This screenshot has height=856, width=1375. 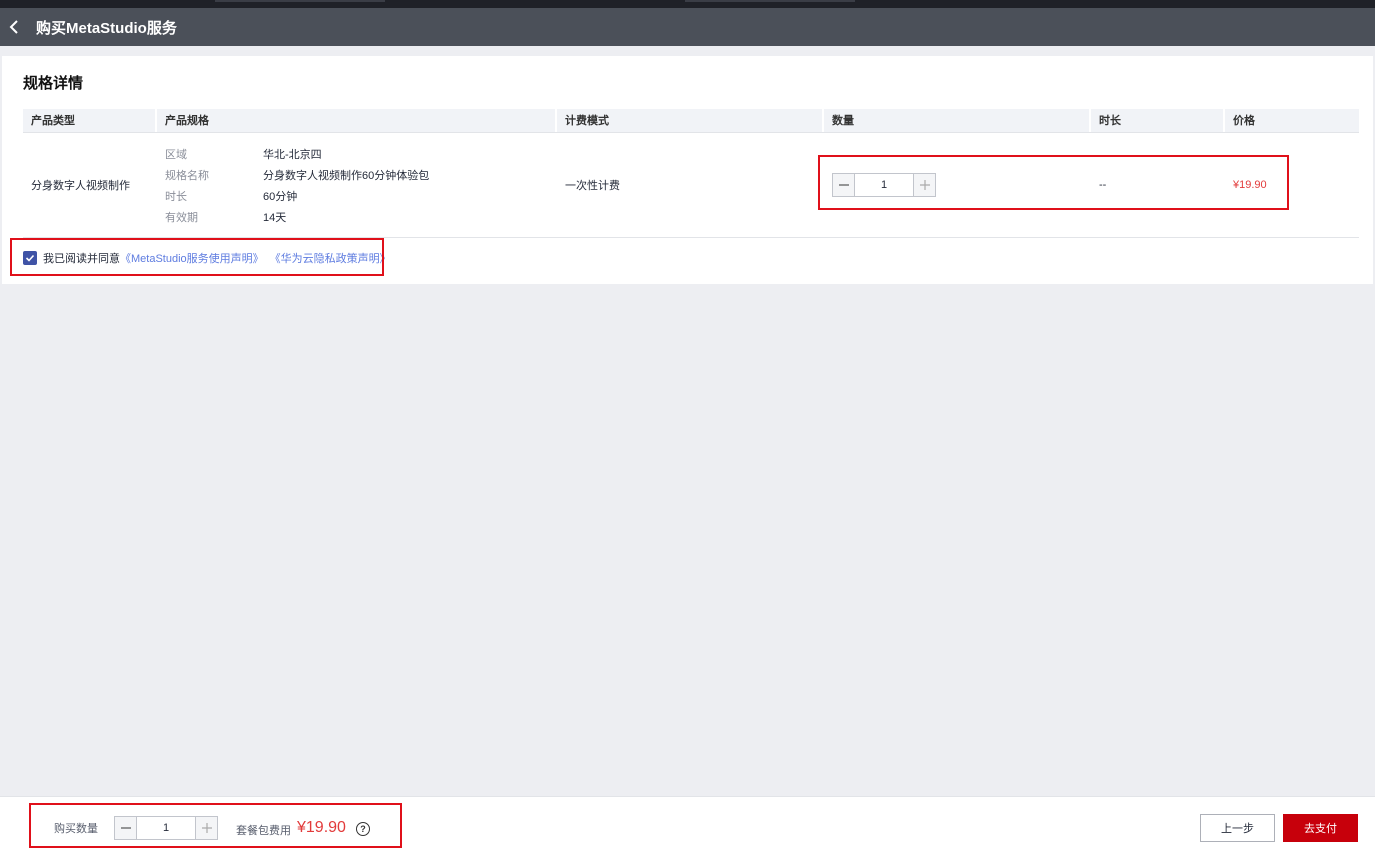 I want to click on agreement-text: 我已阅读并同意, so click(x=81, y=259).